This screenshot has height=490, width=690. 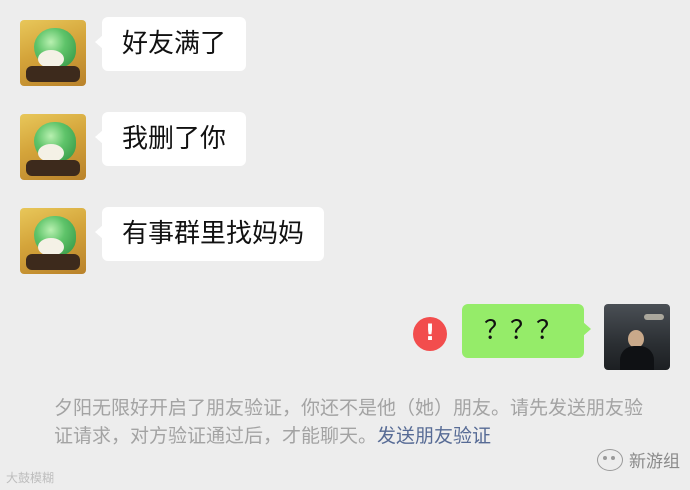 I want to click on watermark-right: 新游组, so click(x=638, y=459).